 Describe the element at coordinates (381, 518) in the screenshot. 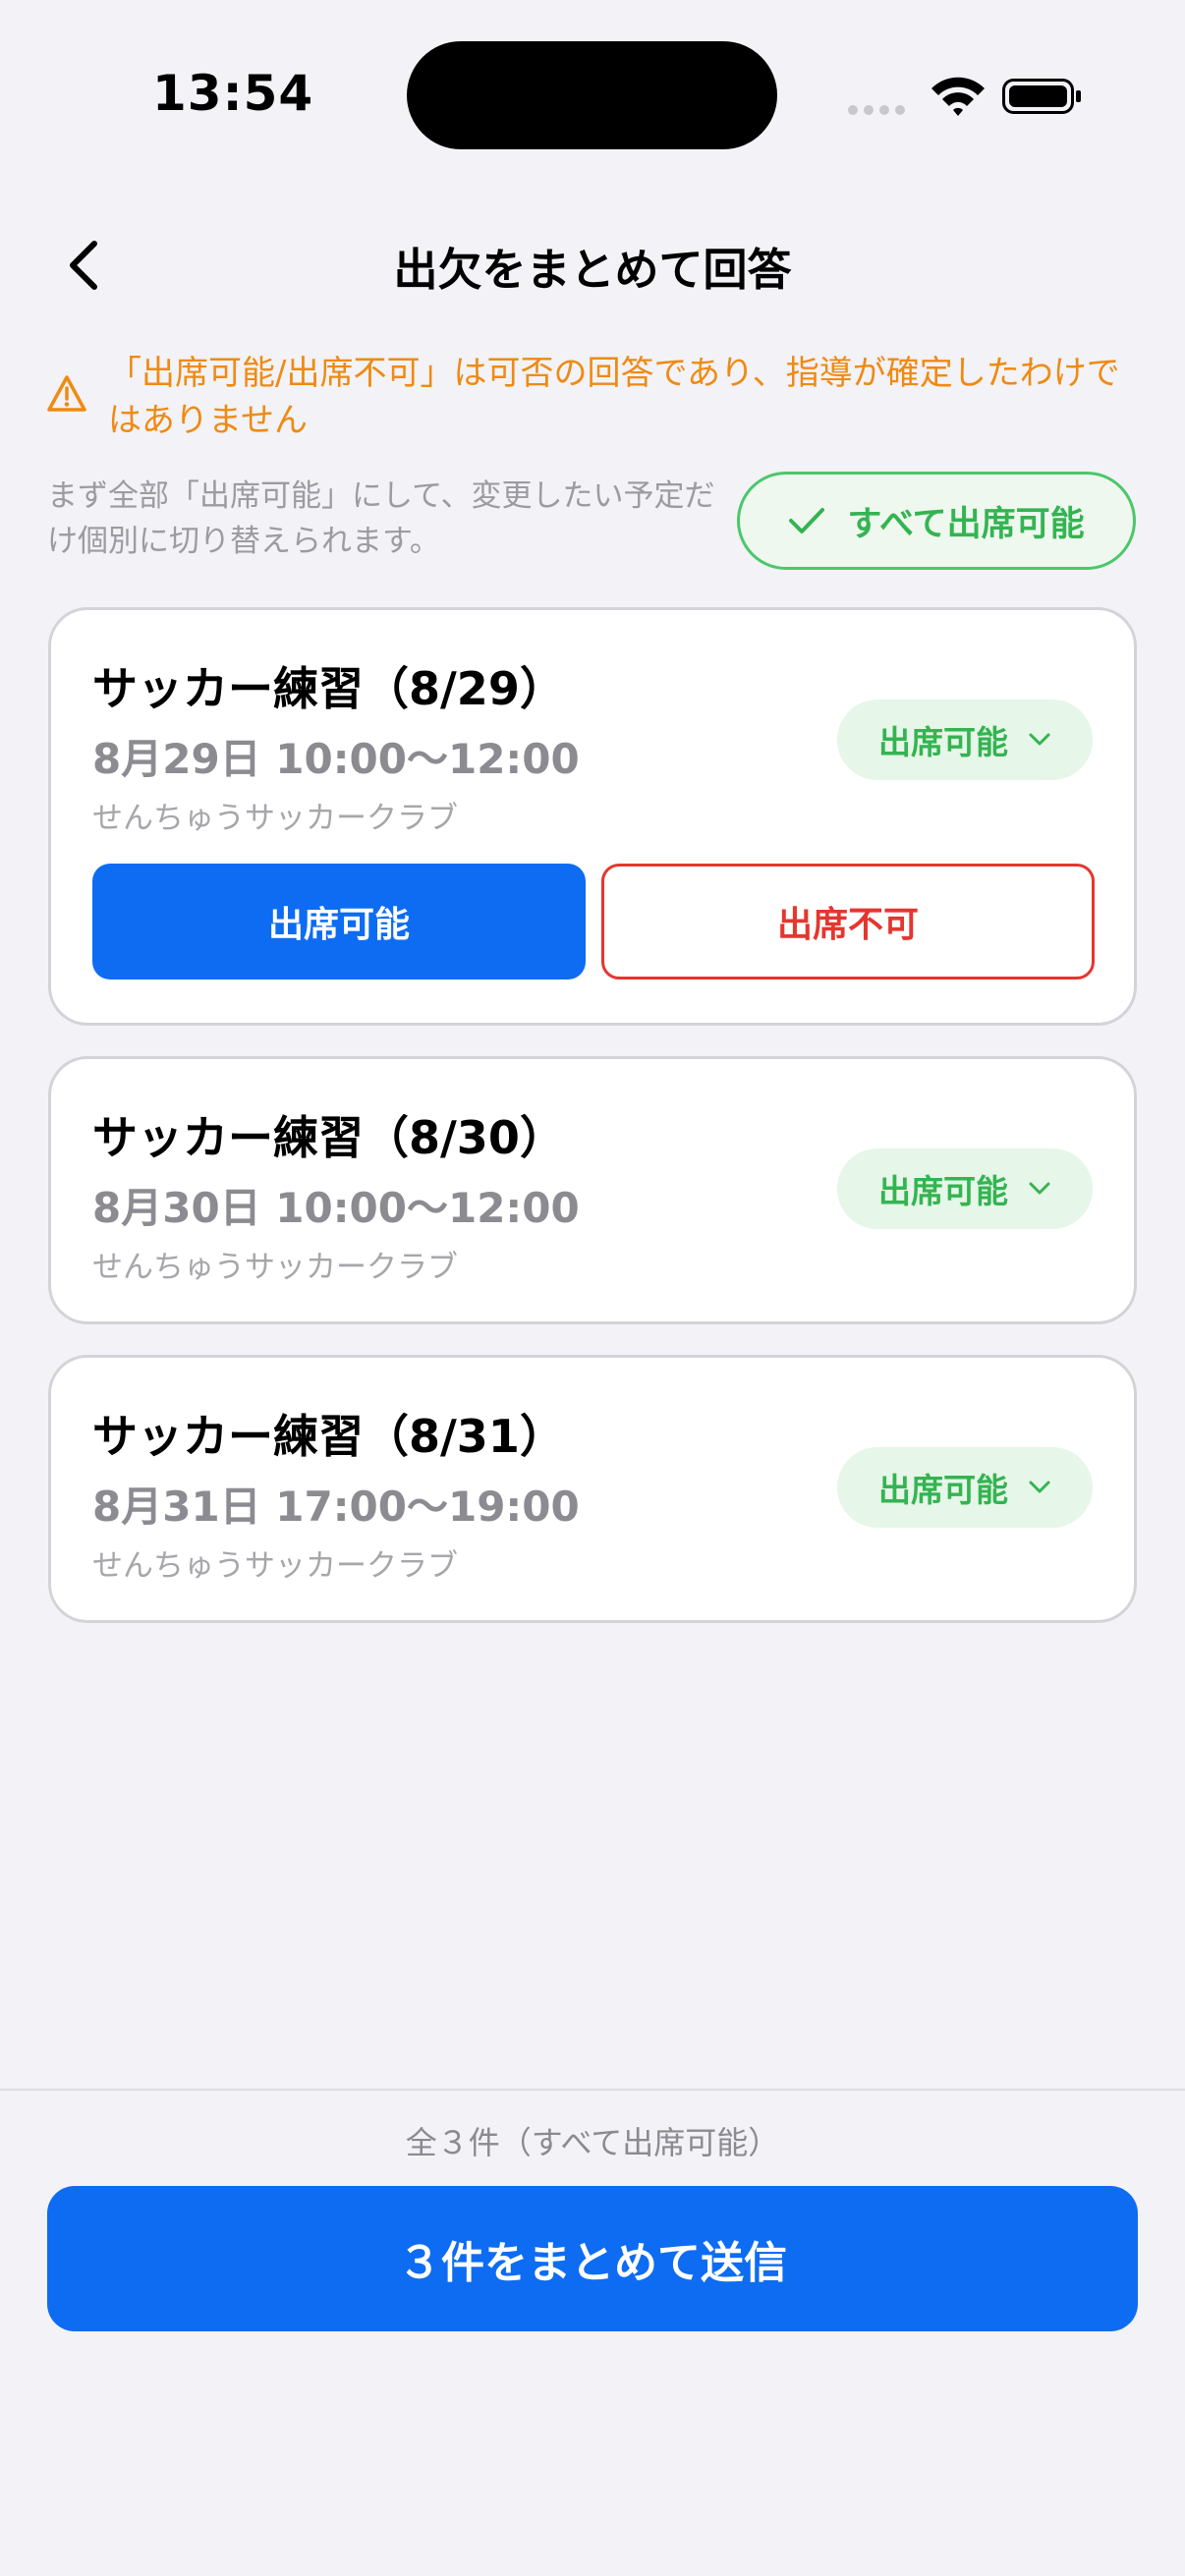

I see `helper-text: まず全部「出席可能」にして、変更したい予定だけ個別に切り替えられます。` at that location.